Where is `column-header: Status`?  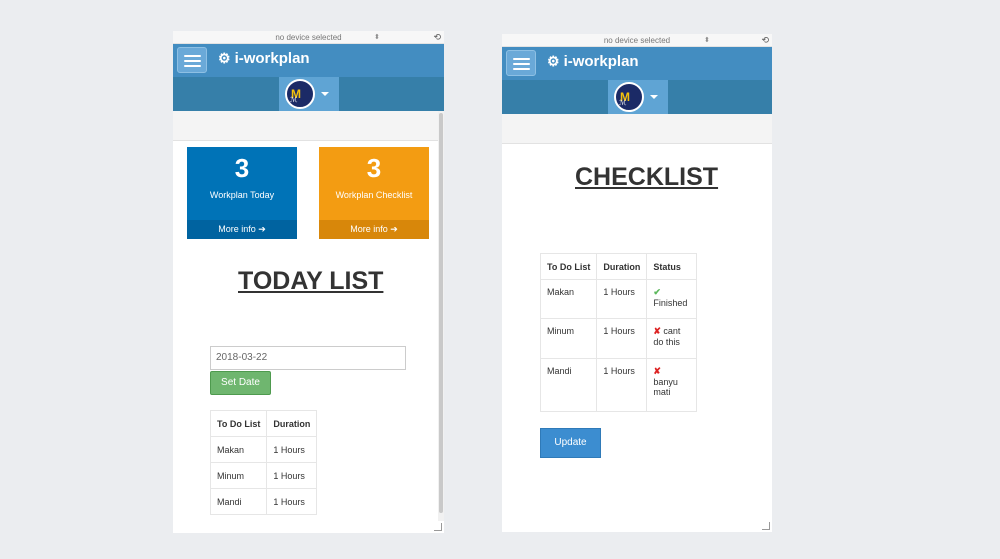
column-header: Status is located at coordinates (672, 266).